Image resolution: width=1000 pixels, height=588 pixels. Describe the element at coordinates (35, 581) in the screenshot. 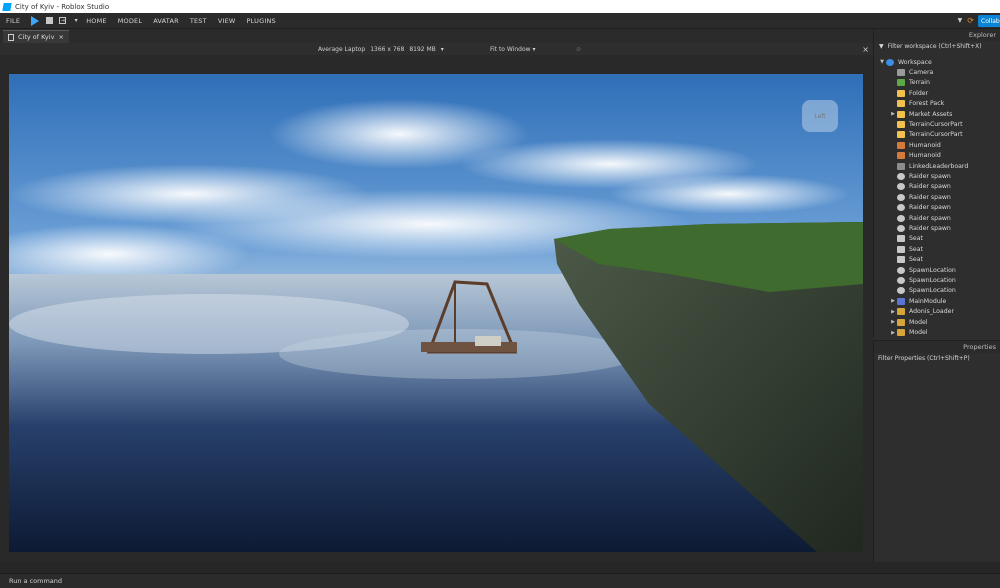

I see `command-input: Run a command` at that location.